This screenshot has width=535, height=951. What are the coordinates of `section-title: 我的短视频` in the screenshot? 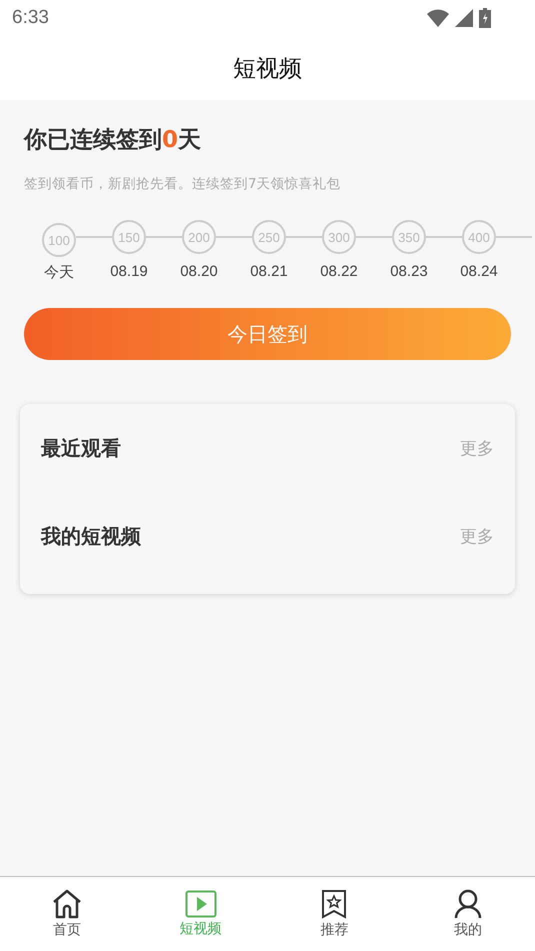 It's located at (91, 536).